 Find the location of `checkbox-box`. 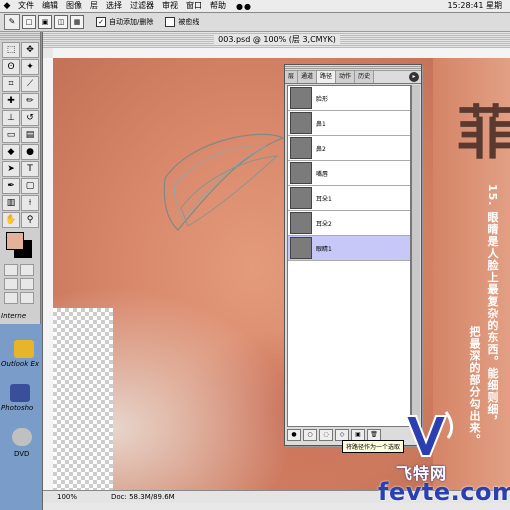

checkbox-box is located at coordinates (170, 22).